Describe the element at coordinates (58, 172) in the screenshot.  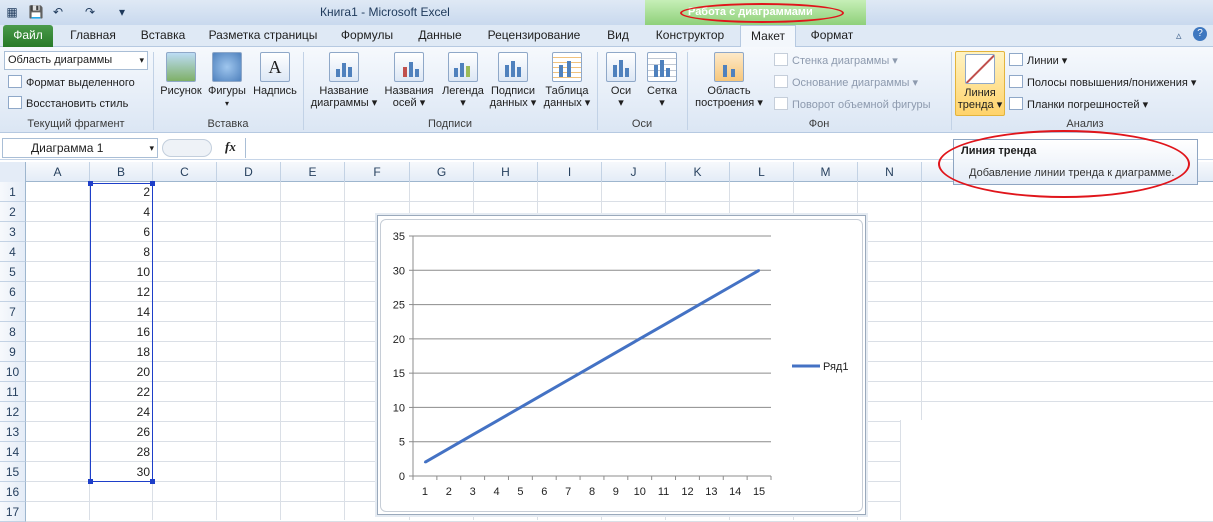
I see `column-header-a: A` at that location.